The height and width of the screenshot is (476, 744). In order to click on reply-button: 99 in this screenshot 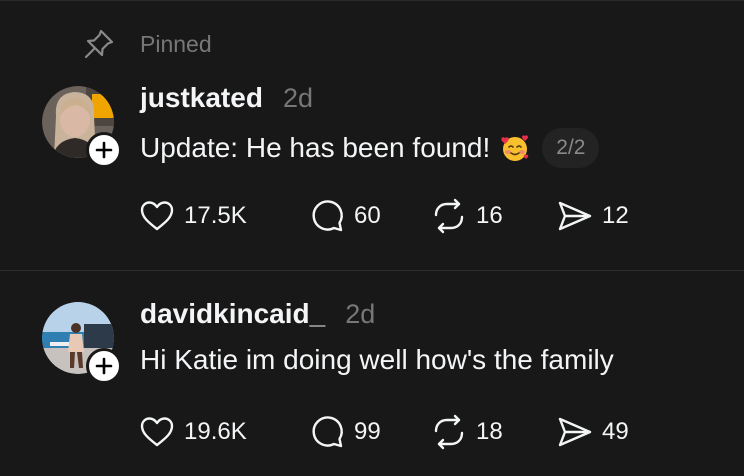, I will do `click(344, 432)`.